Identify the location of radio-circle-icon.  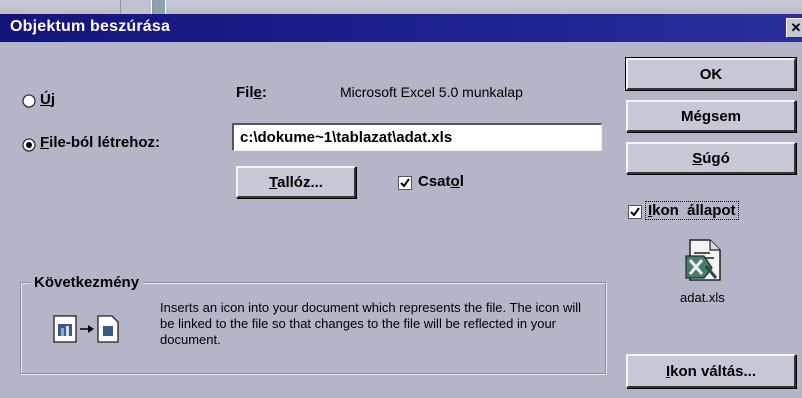
(29, 101).